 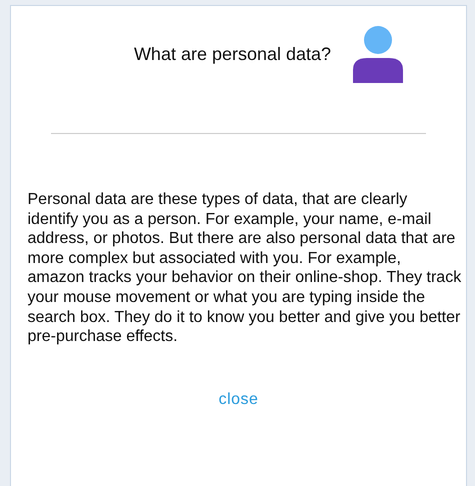 I want to click on person-icon, so click(x=378, y=54).